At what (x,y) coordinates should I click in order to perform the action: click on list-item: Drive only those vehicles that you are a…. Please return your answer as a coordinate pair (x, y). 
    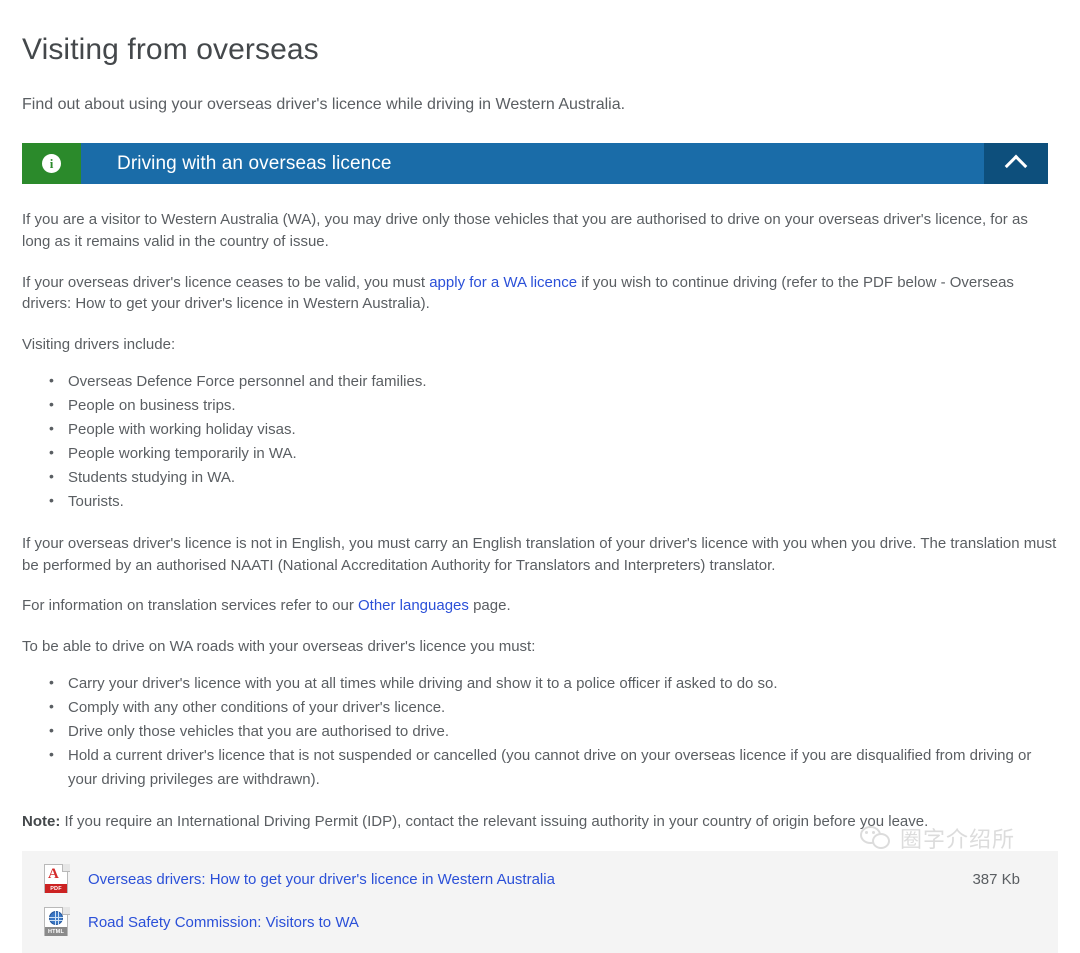
    Looking at the image, I should click on (552, 731).